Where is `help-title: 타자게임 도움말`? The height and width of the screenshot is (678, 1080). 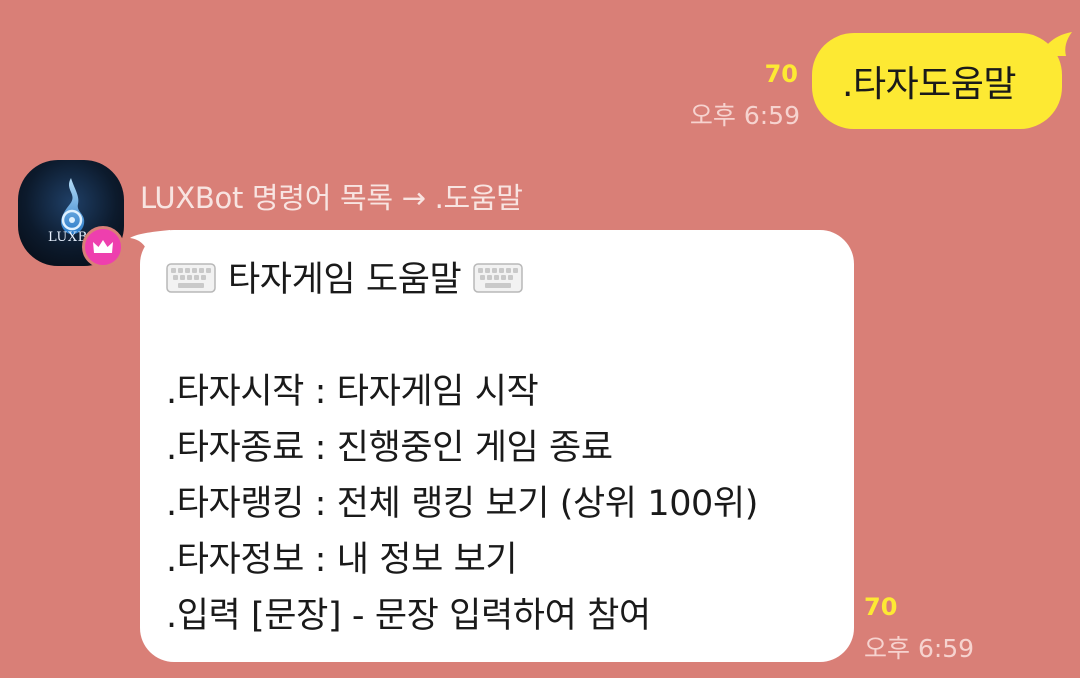
help-title: 타자게임 도움말 is located at coordinates (345, 280).